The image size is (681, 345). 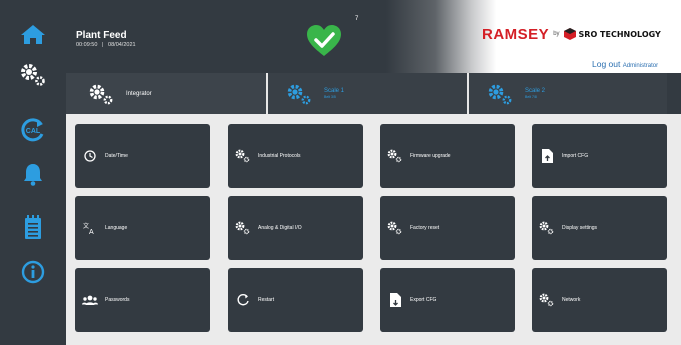 What do you see at coordinates (425, 228) in the screenshot?
I see `tile-label: Factory reset` at bounding box center [425, 228].